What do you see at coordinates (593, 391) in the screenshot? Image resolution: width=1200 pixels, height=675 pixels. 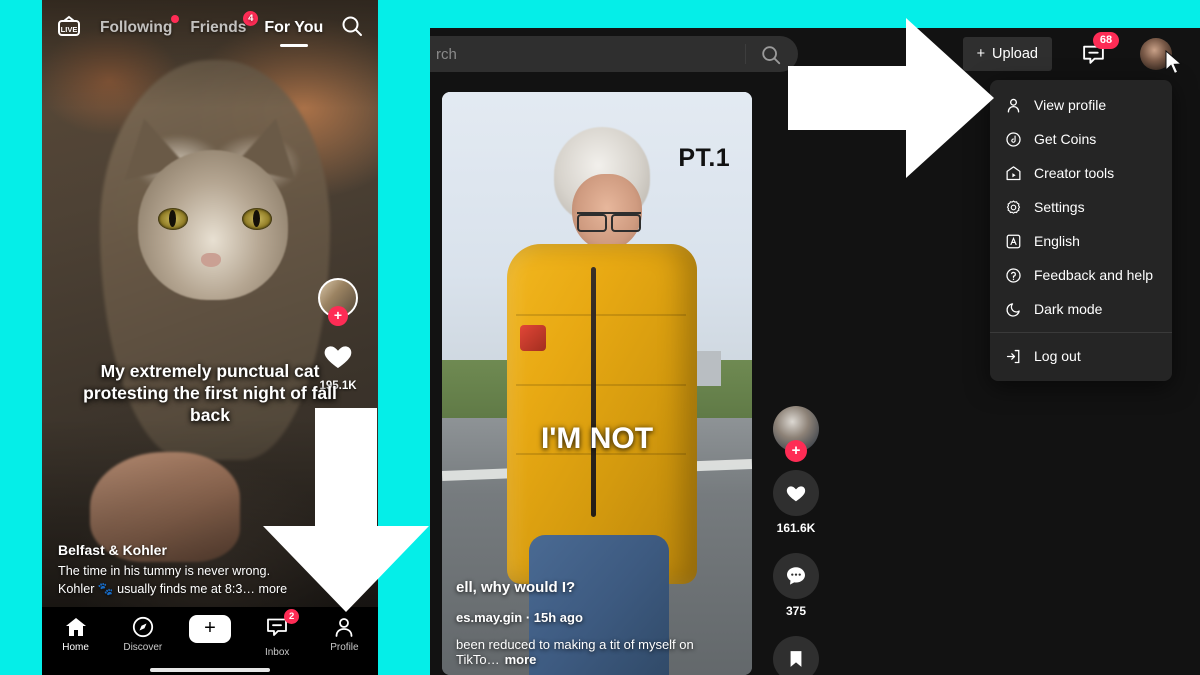 I see `jacket-zipper` at bounding box center [593, 391].